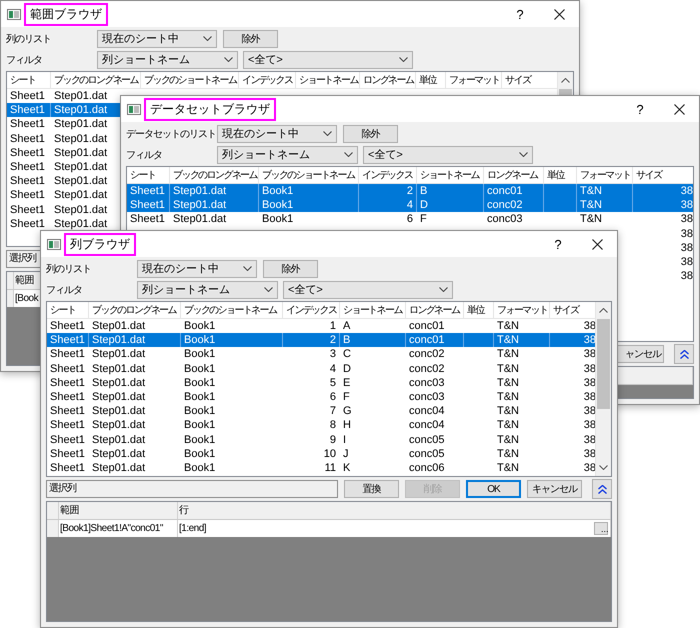 This screenshot has width=700, height=628. I want to click on table-cell: 9, so click(333, 440).